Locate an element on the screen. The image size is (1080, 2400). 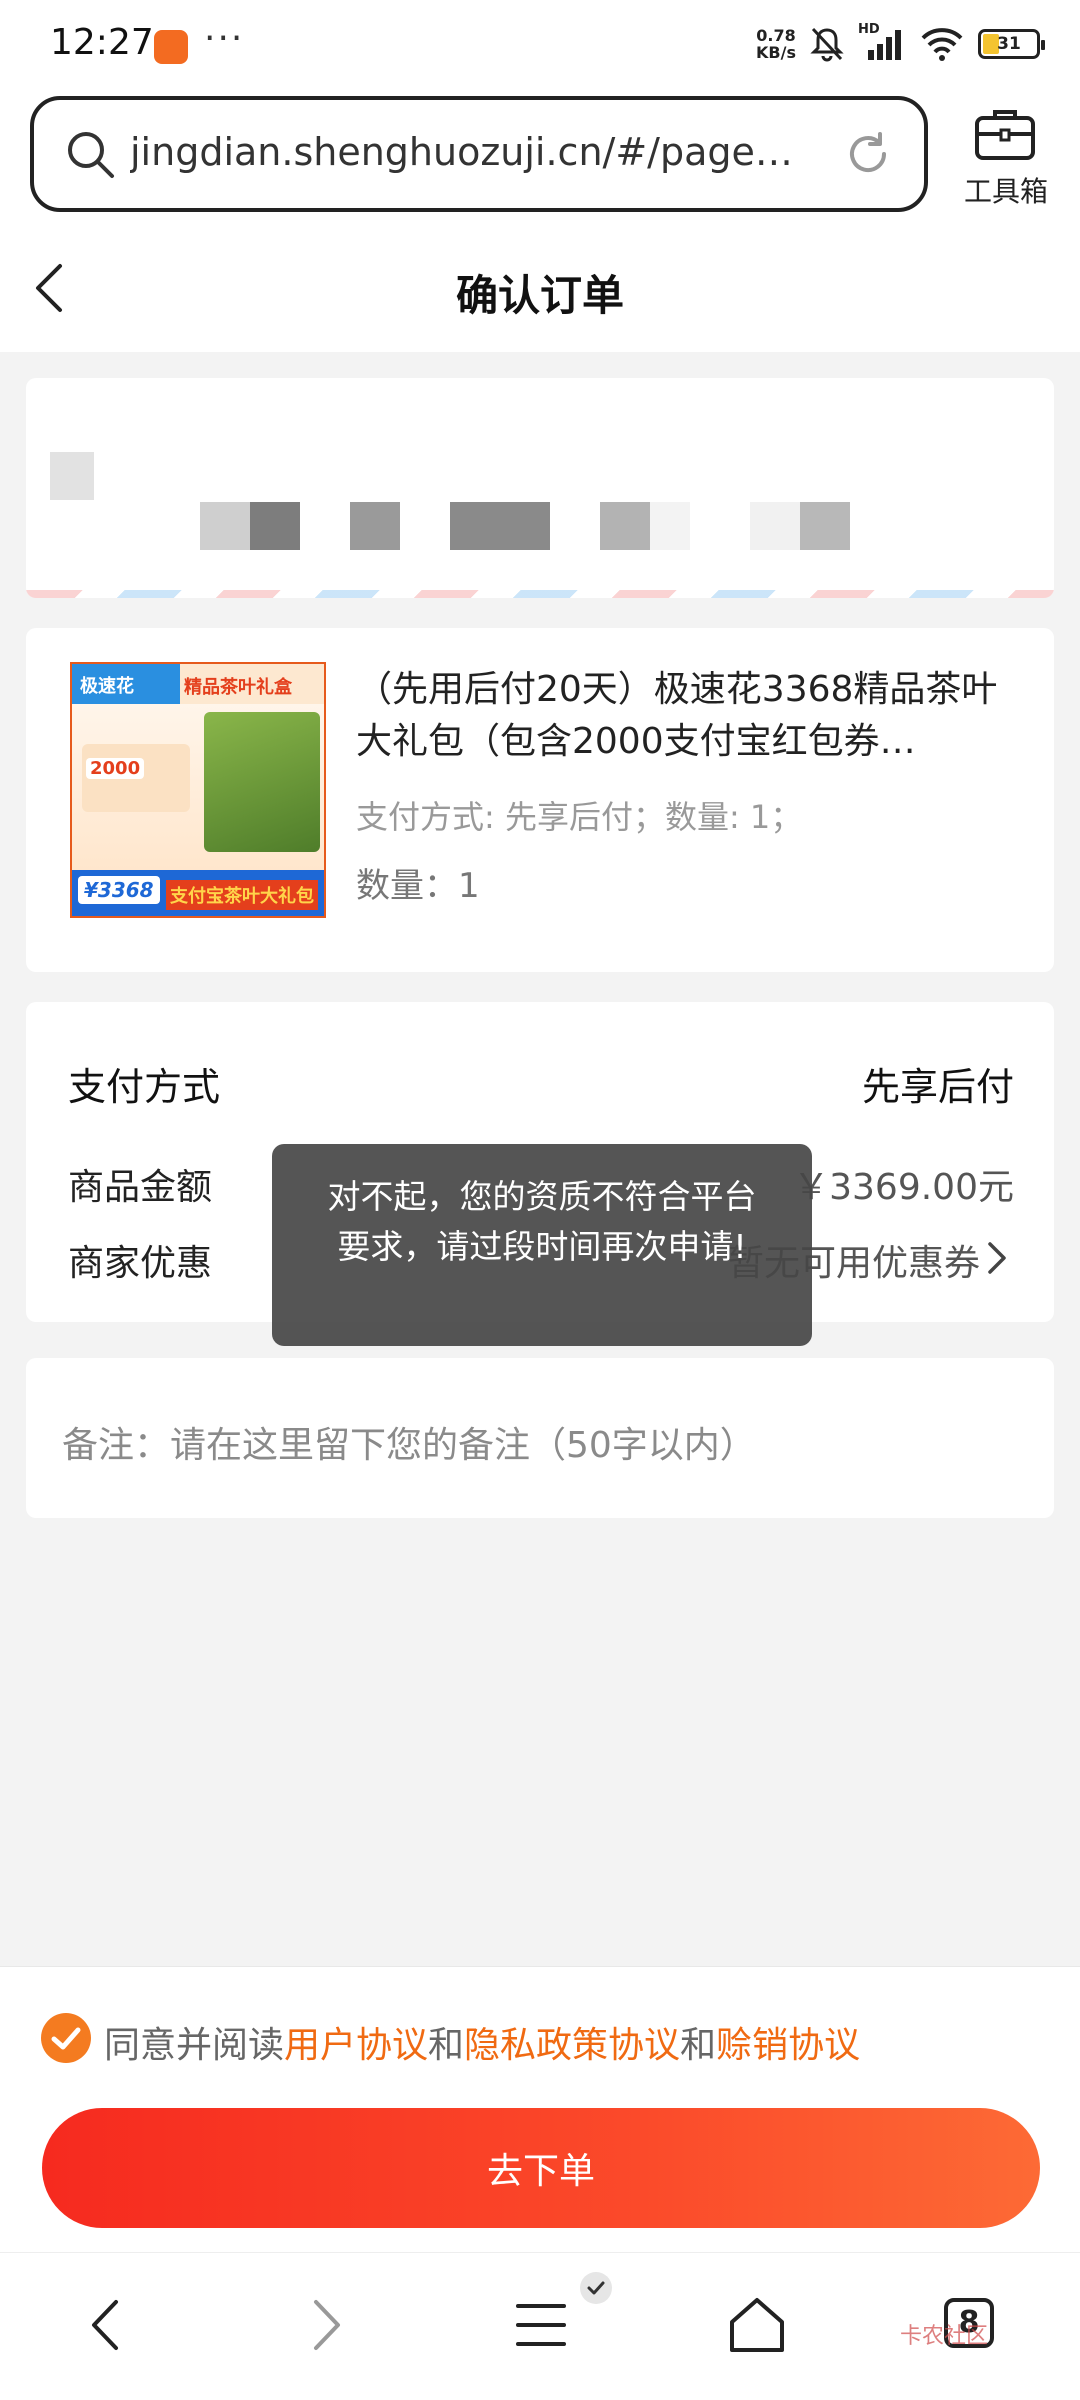
thumb-logo: 极速花 is located at coordinates (126, 684).